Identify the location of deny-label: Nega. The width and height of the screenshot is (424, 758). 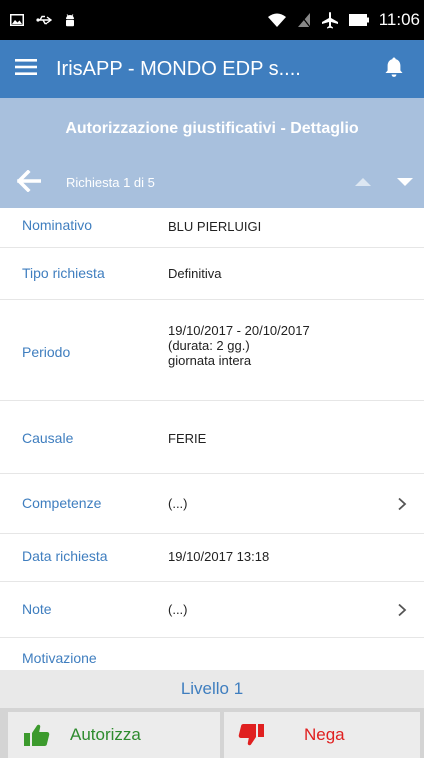
(324, 734).